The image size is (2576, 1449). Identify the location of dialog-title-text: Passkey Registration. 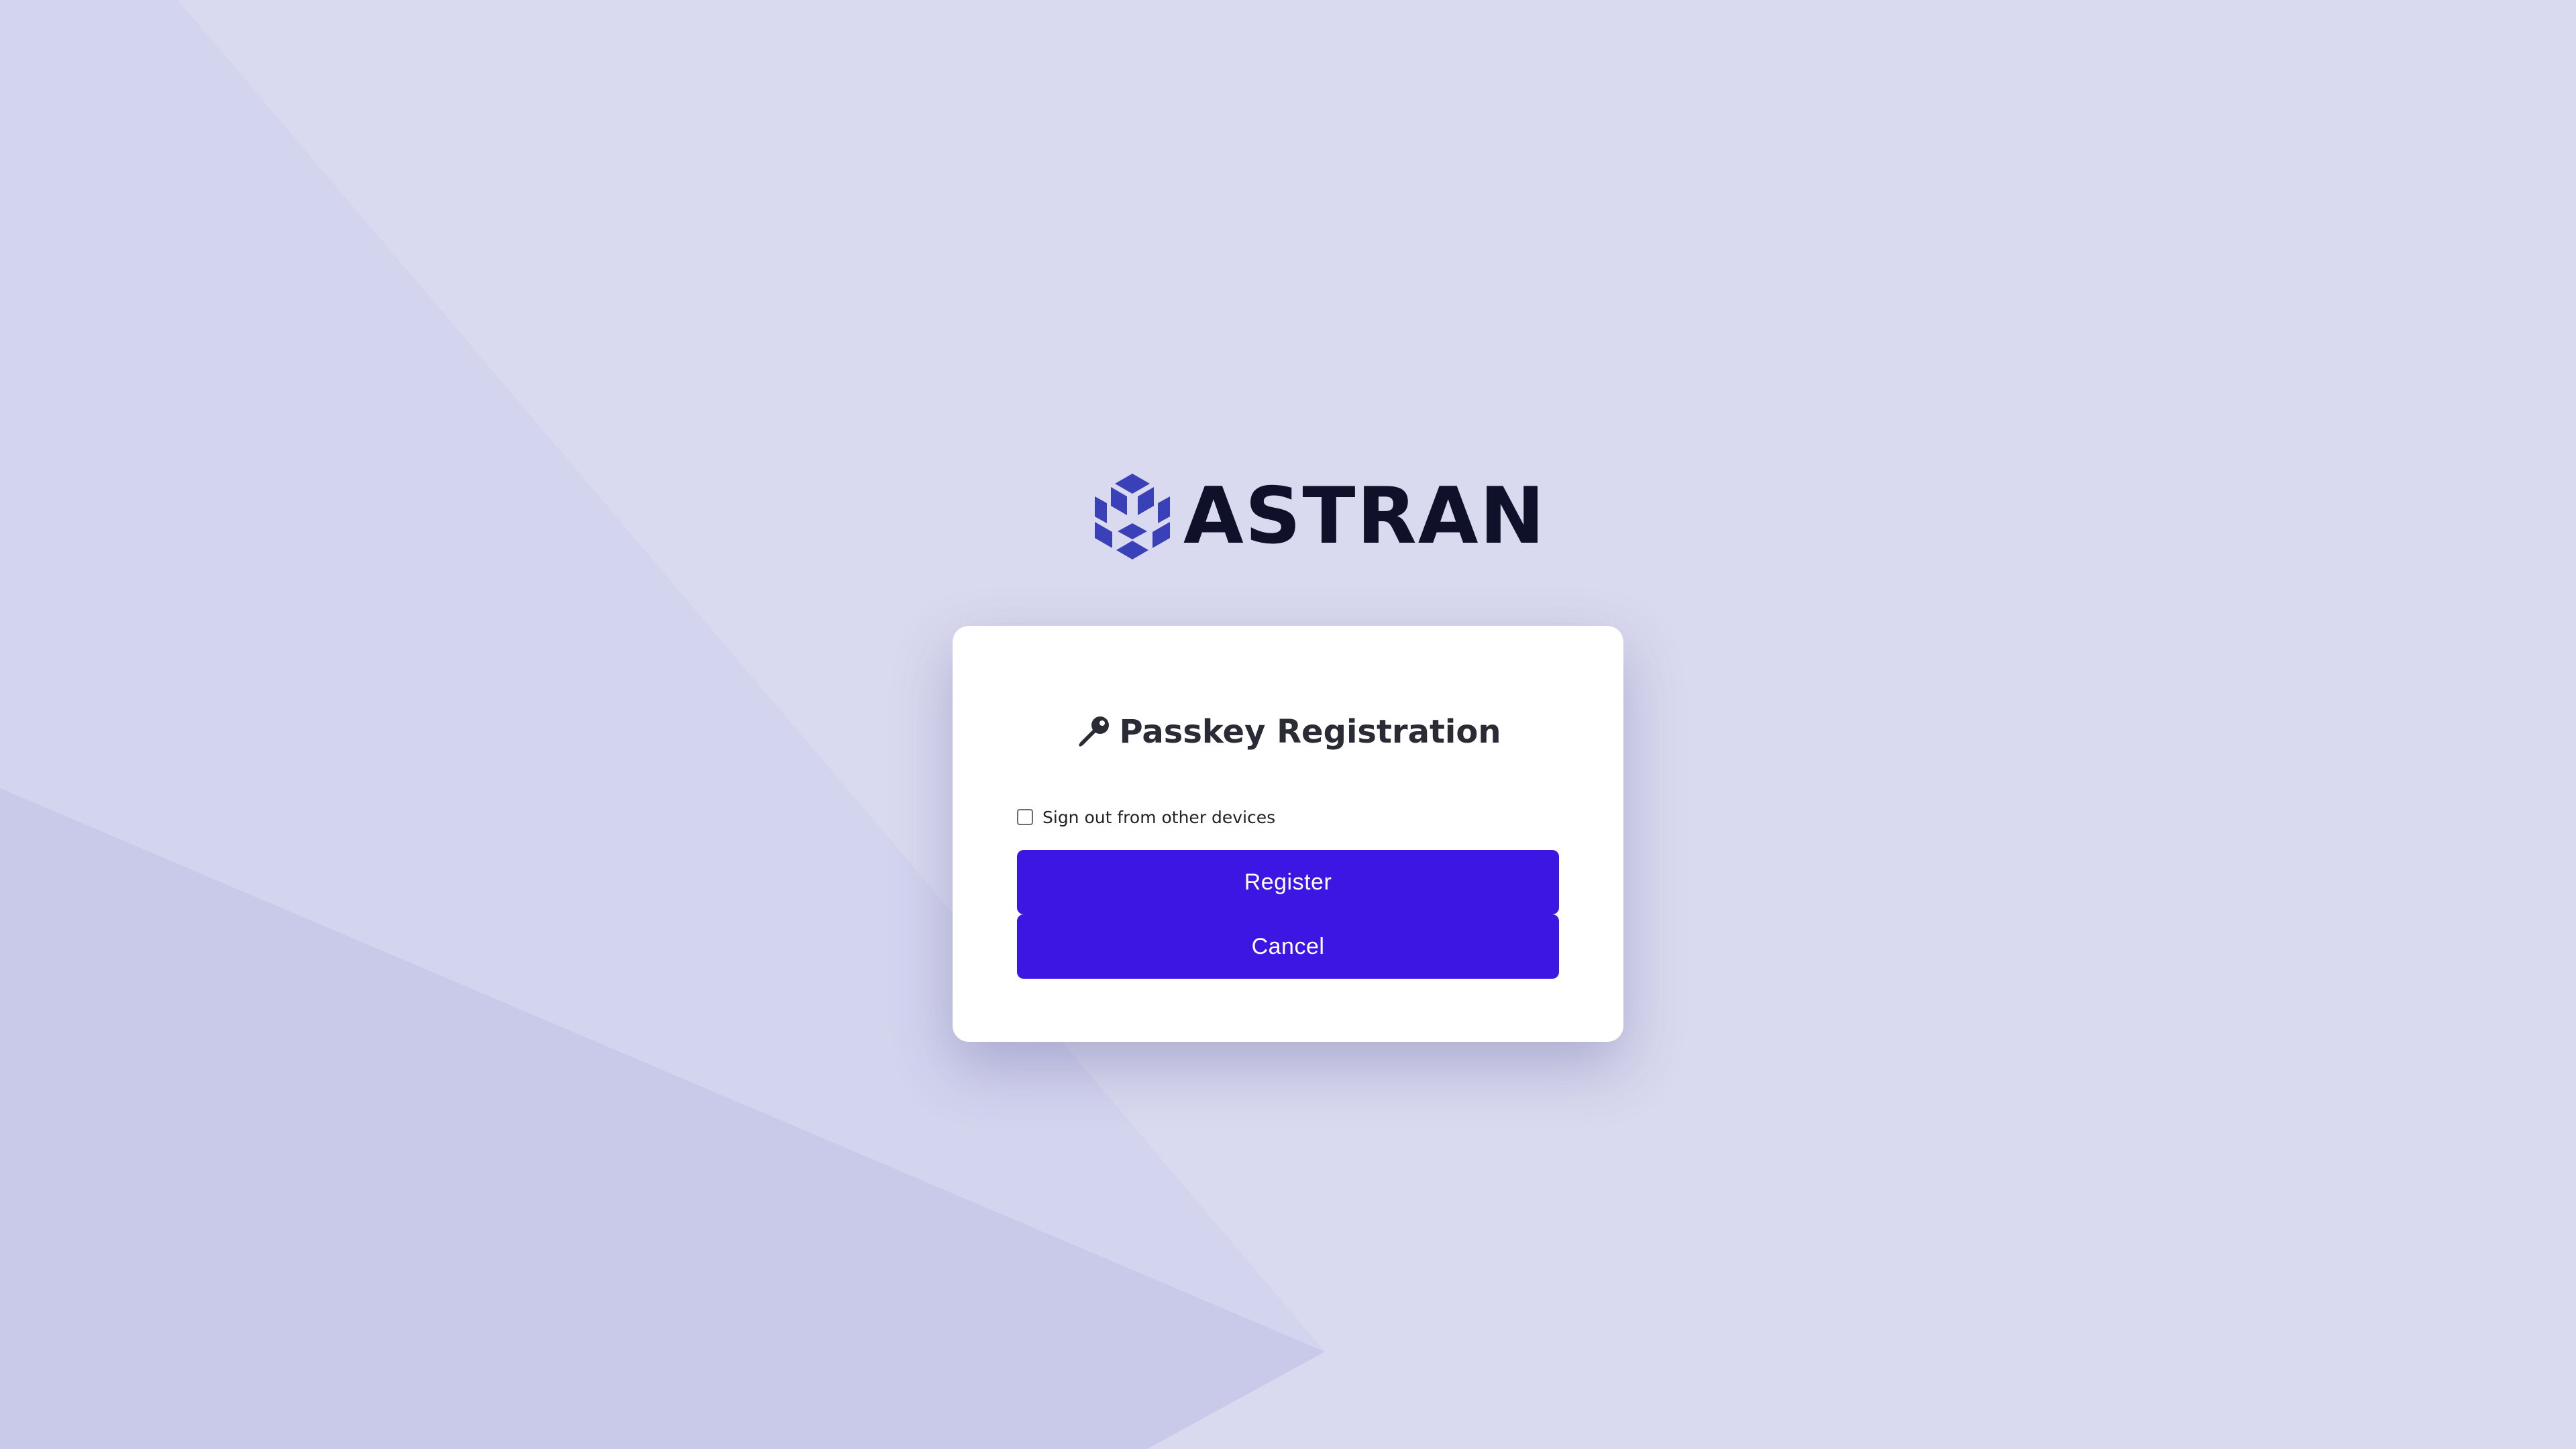
(1310, 732).